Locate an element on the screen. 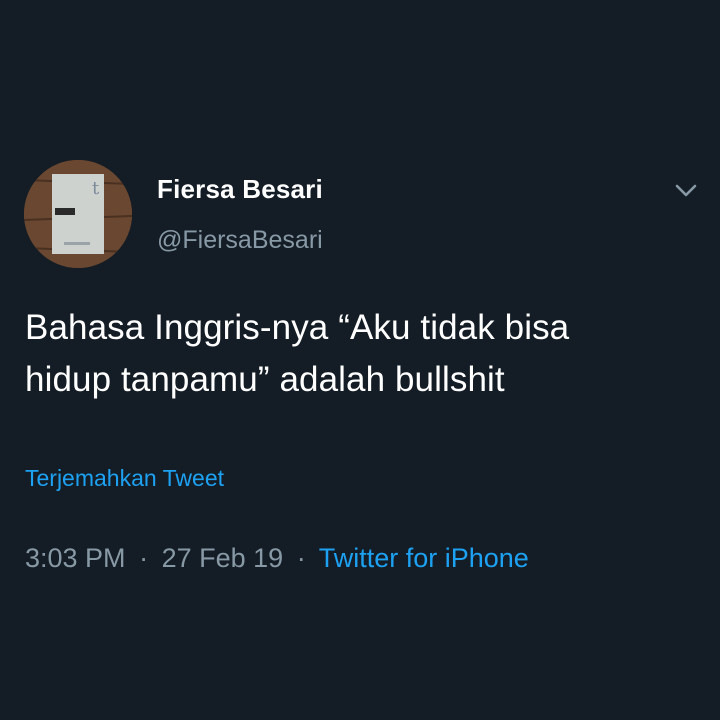 This screenshot has height=720, width=720. tweet-meta: 3:03 PM · 27 Feb 19 · Twitter for iPhone is located at coordinates (277, 558).